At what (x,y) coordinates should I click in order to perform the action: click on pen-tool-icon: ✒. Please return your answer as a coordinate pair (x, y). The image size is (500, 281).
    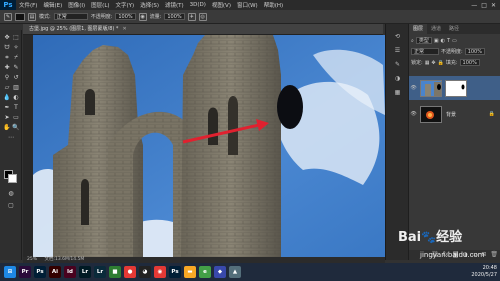
    Looking at the image, I should click on (7, 108).